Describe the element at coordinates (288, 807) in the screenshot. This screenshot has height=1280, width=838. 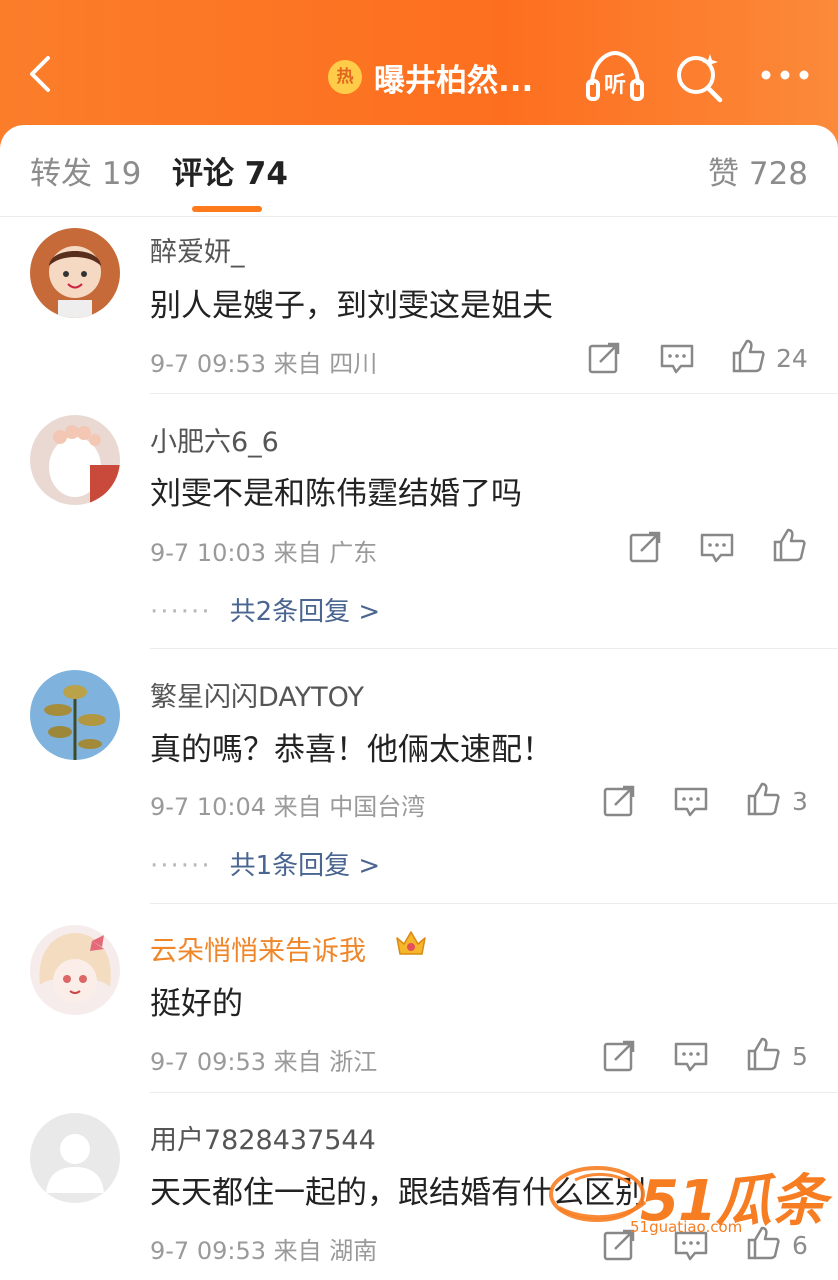
I see `comment-meta: 9-7 10:04 来自 中国台湾` at that location.